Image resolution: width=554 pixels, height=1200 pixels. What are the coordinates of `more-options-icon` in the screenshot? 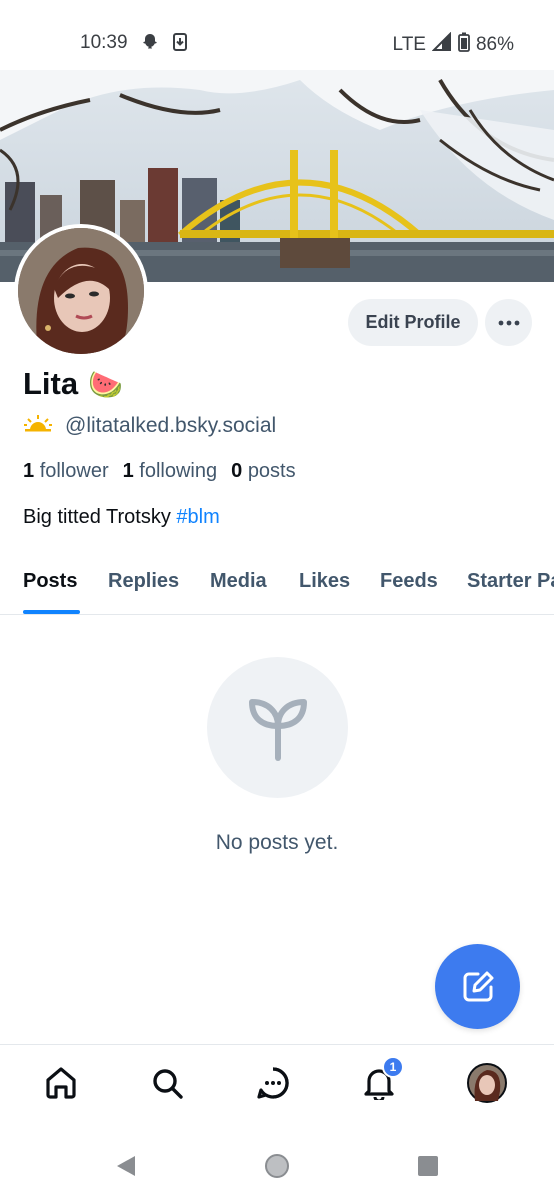 It's located at (508, 322).